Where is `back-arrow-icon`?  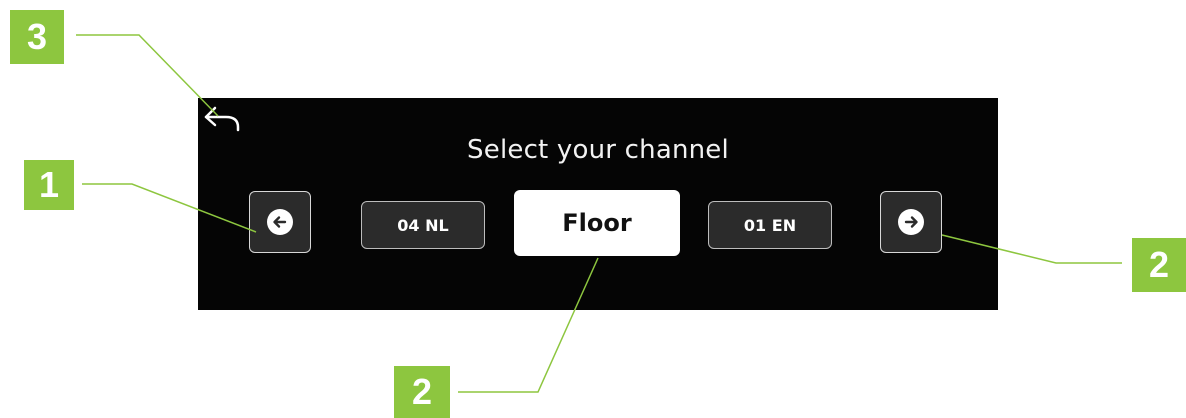
back-arrow-icon is located at coordinates (222, 119).